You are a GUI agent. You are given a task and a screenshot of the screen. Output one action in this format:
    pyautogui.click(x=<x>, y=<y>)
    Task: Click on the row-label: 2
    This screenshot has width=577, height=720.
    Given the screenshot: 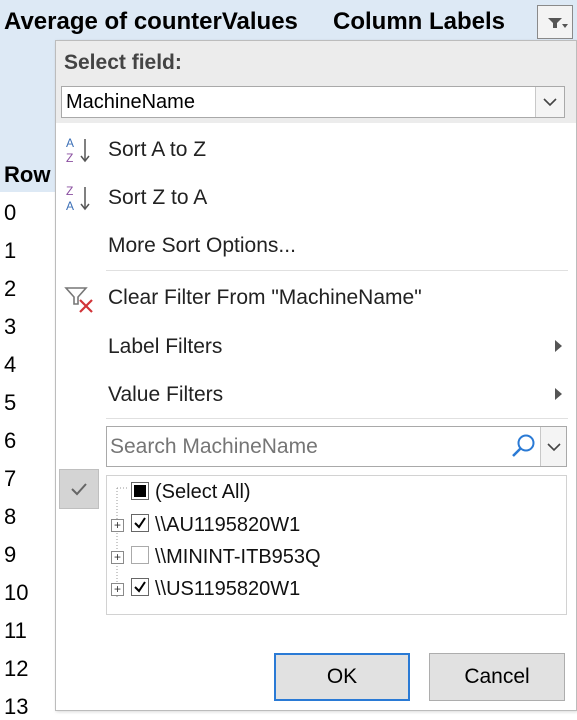 What is the action you would take?
    pyautogui.click(x=29, y=289)
    